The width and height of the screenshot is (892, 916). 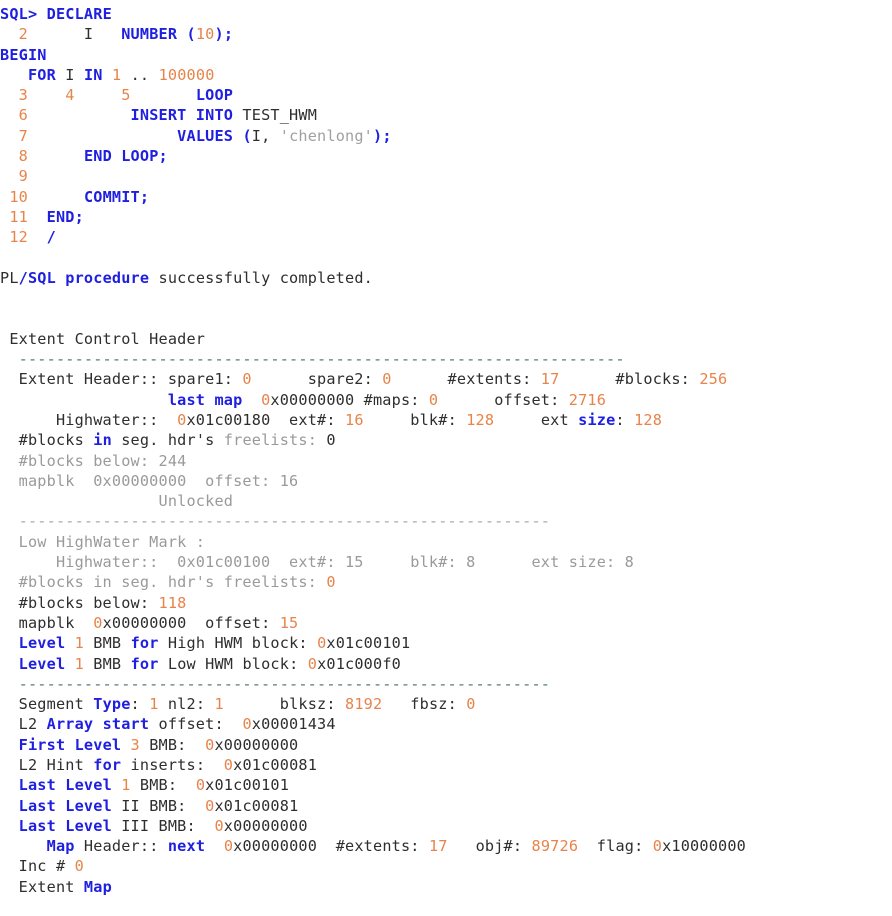 I want to click on text-token: 7, so click(x=23, y=135).